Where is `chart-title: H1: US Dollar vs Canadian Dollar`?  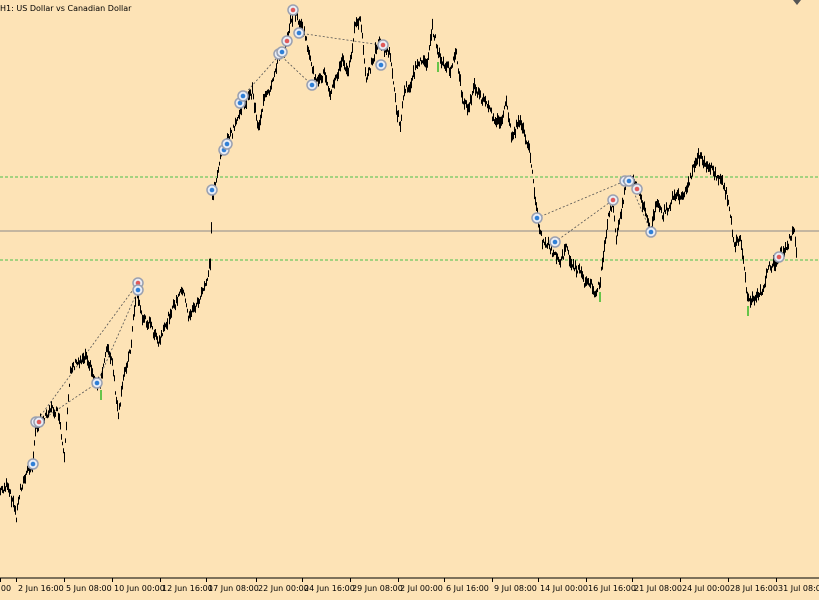
chart-title: H1: US Dollar vs Canadian Dollar is located at coordinates (66, 8).